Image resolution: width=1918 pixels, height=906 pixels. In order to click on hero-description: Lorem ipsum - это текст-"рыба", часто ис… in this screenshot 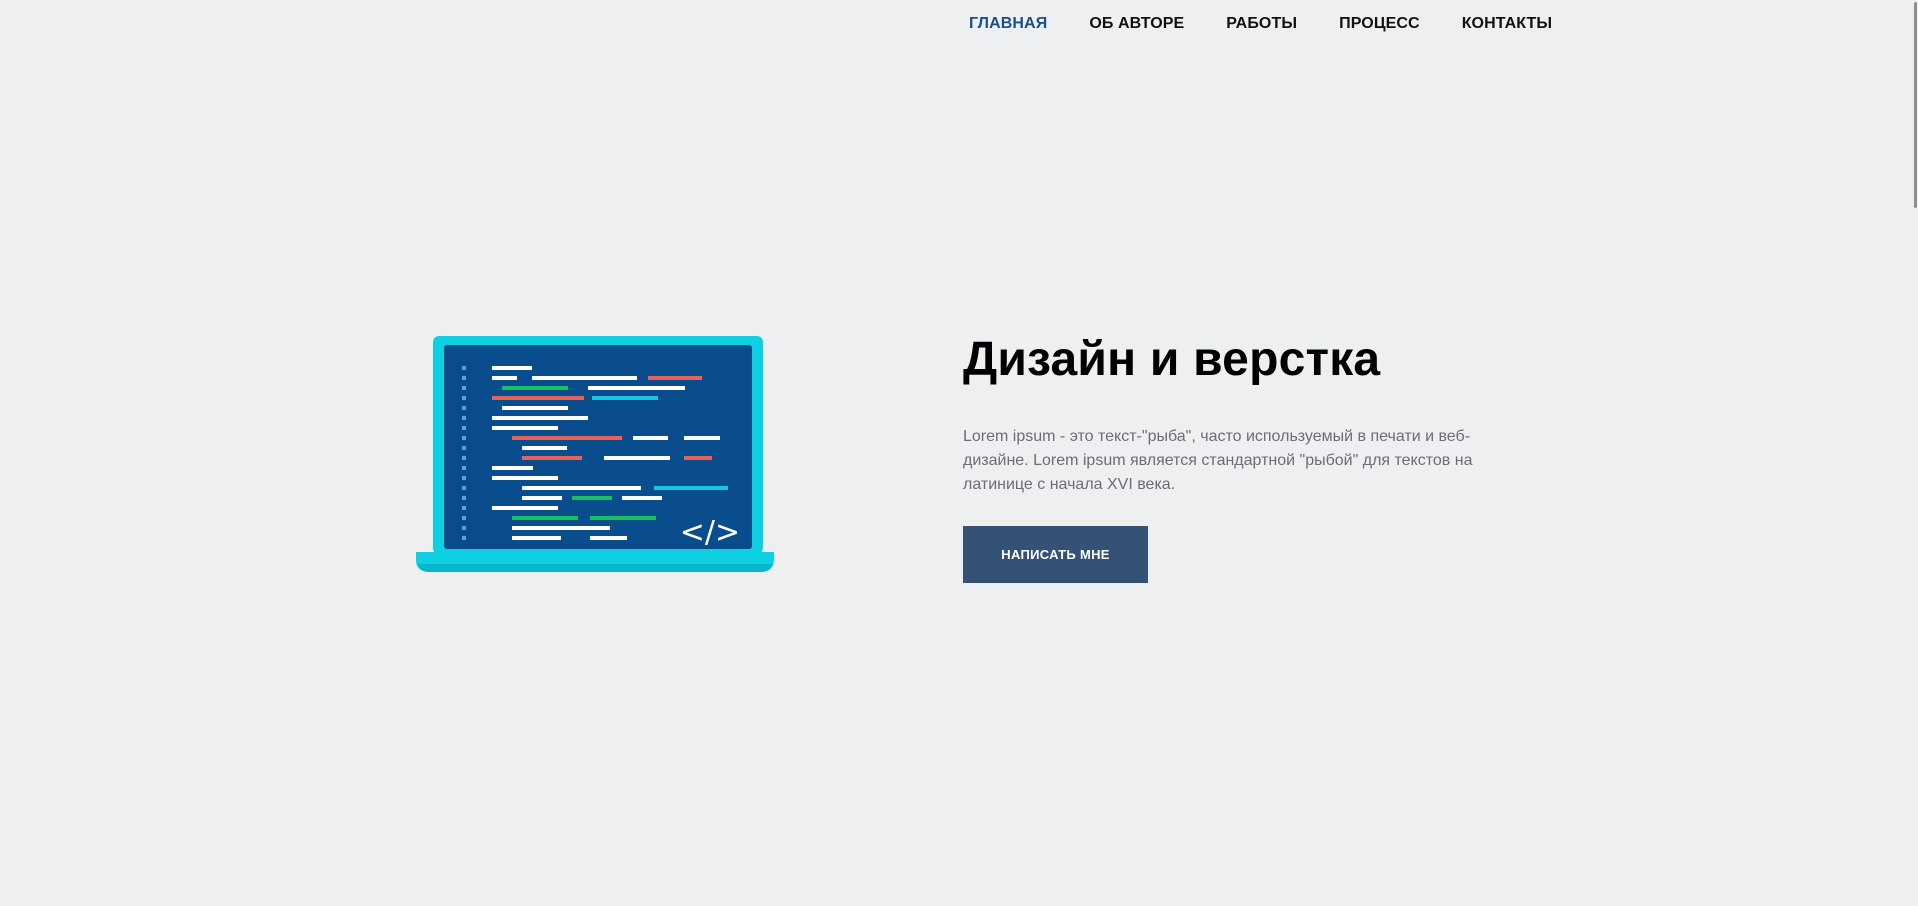, I will do `click(1218, 460)`.